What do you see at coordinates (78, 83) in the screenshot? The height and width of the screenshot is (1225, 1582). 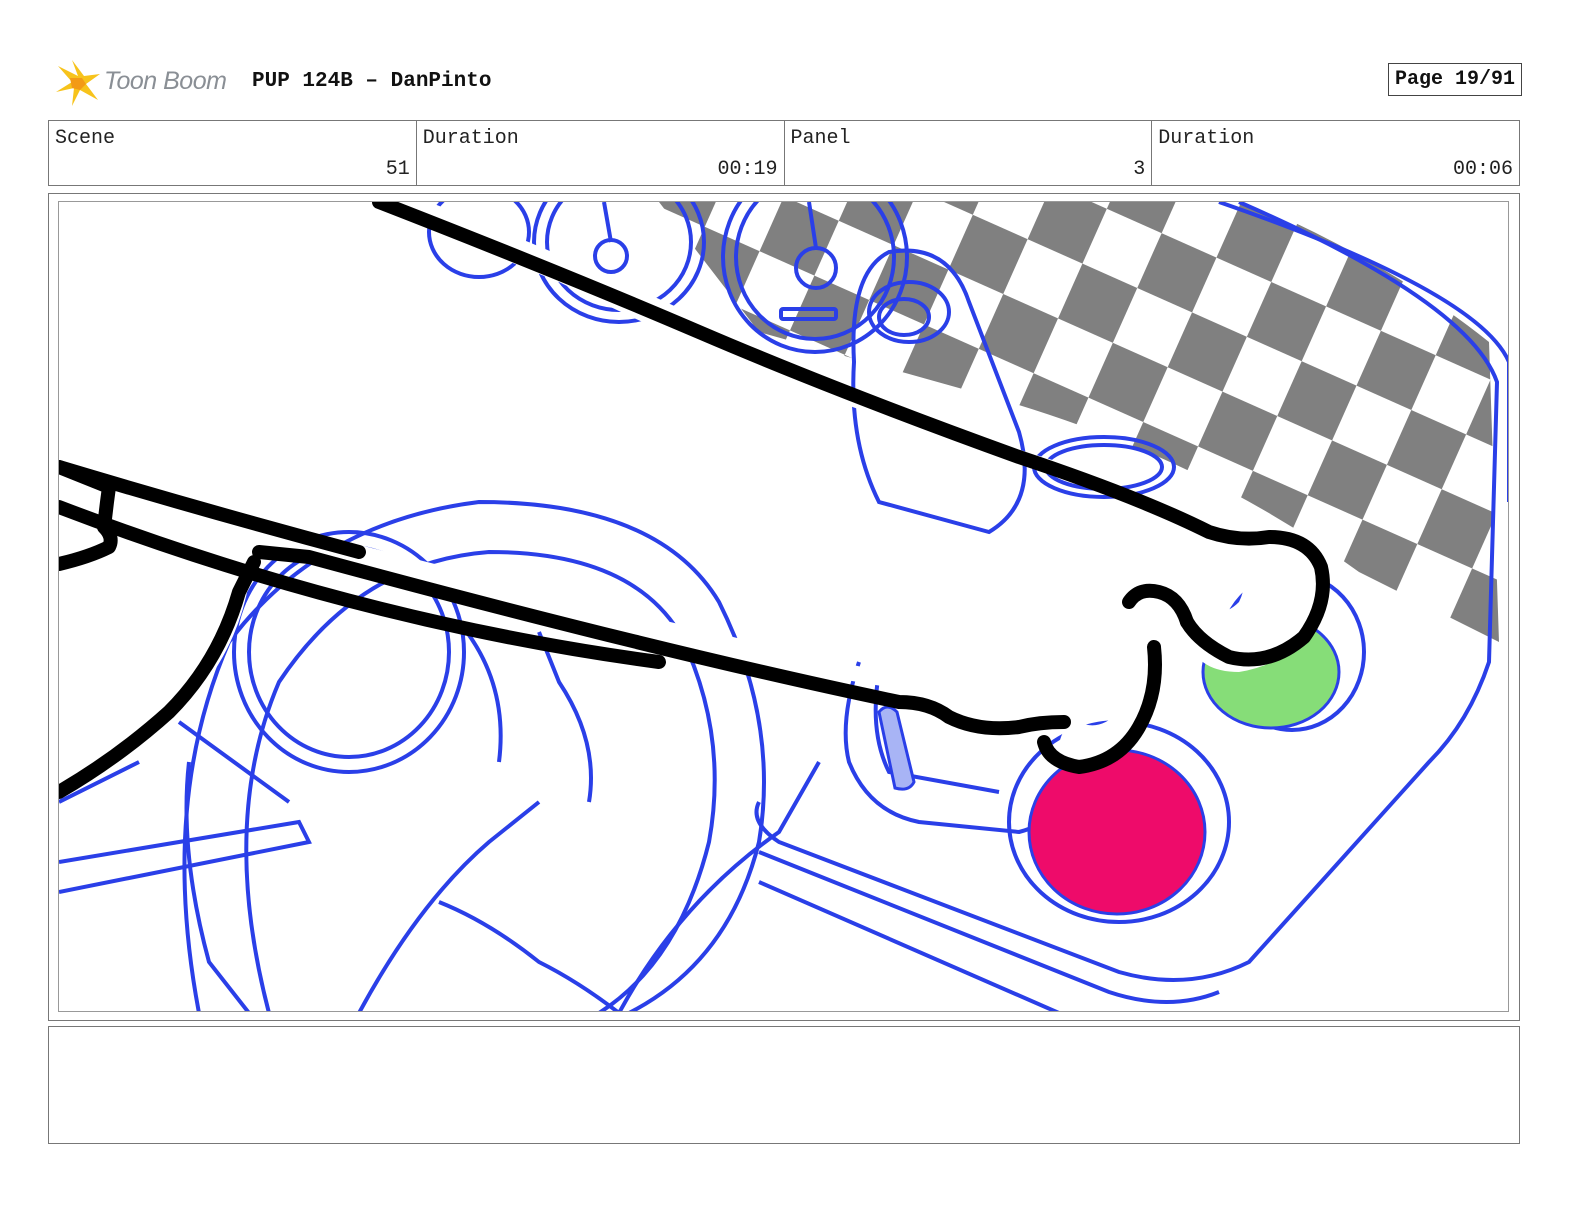 I see `star-burst-icon` at bounding box center [78, 83].